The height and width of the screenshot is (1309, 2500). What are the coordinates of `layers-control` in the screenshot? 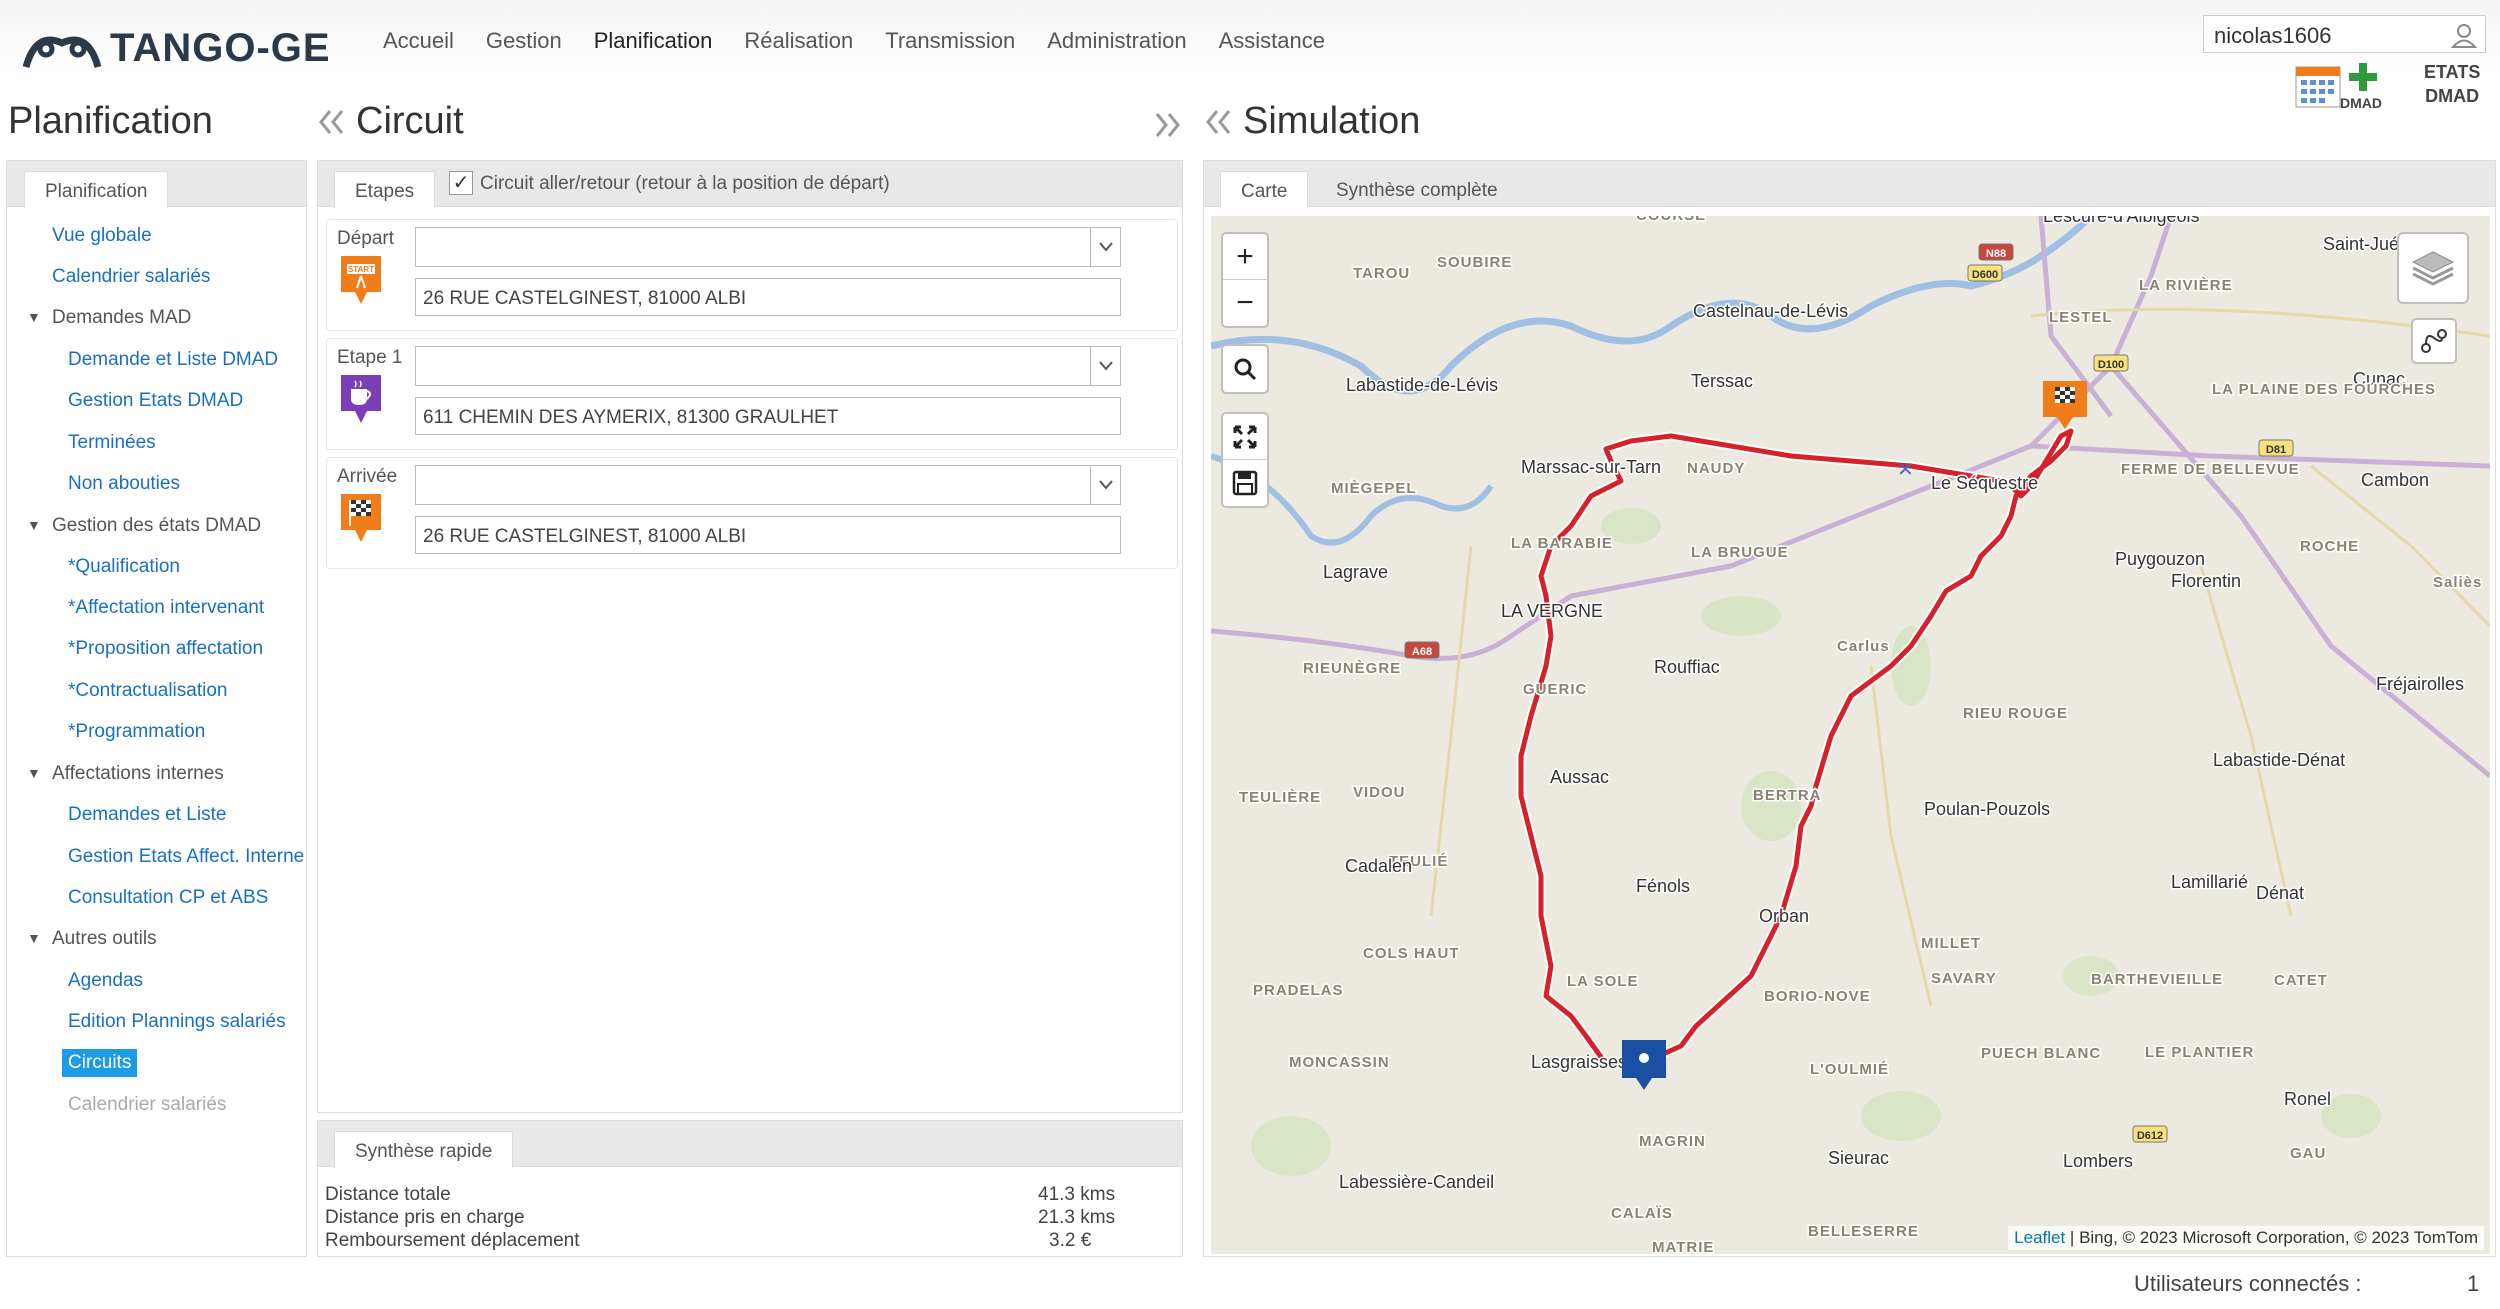 It's located at (2433, 268).